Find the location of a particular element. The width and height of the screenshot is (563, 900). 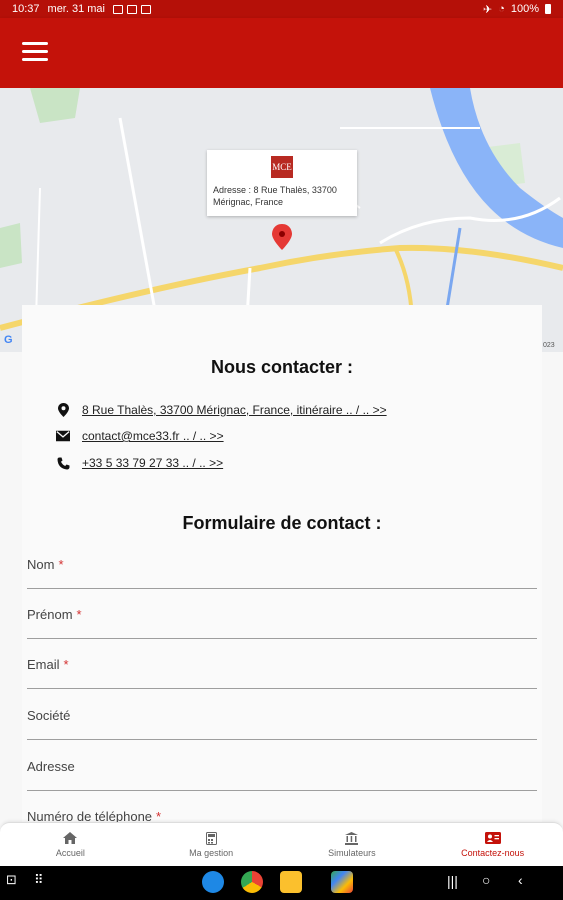

check-notification-icon is located at coordinates (146, 9).